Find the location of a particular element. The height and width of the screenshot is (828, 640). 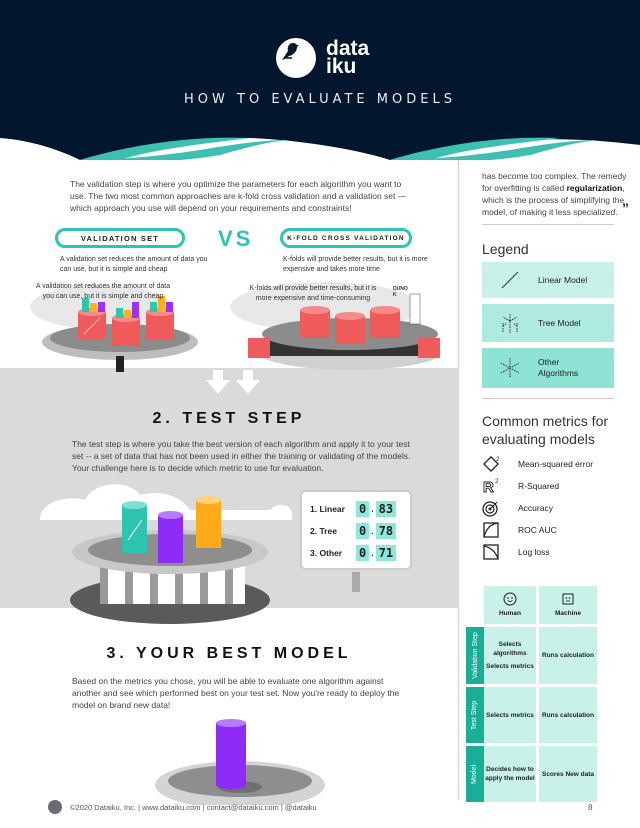

metric-mse: 2 Mean-squared error is located at coordinates (537, 464).